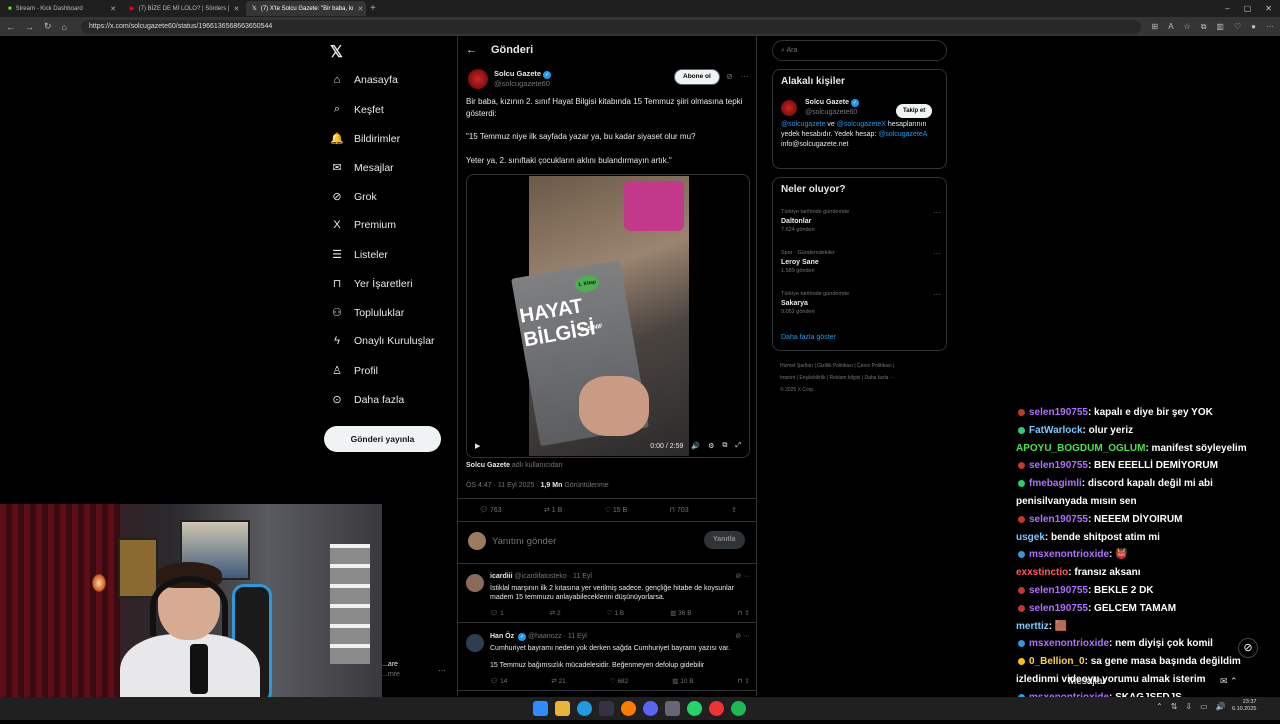 Image resolution: width=1280 pixels, height=724 pixels. Describe the element at coordinates (357, 109) in the screenshot. I see `nav-explore: ⌕ Keşfet` at that location.